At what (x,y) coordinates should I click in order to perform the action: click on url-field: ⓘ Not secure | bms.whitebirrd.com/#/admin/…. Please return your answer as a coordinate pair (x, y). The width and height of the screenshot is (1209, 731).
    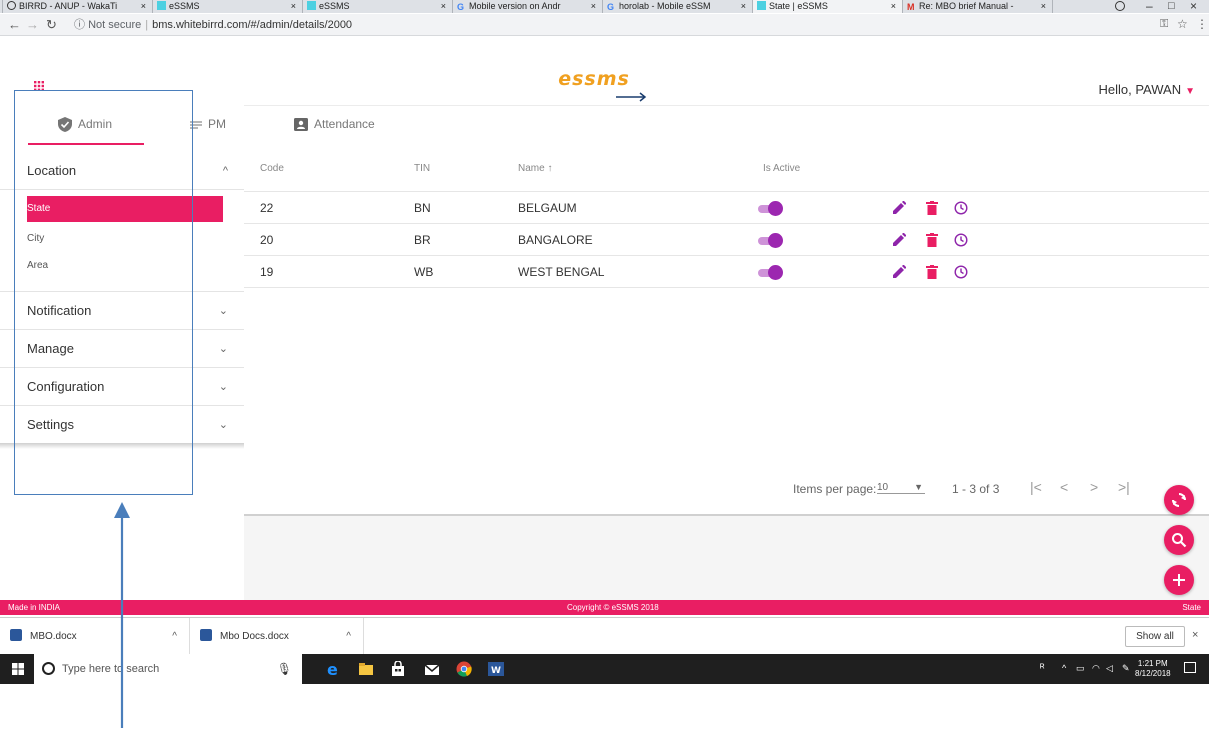
    Looking at the image, I should click on (609, 25).